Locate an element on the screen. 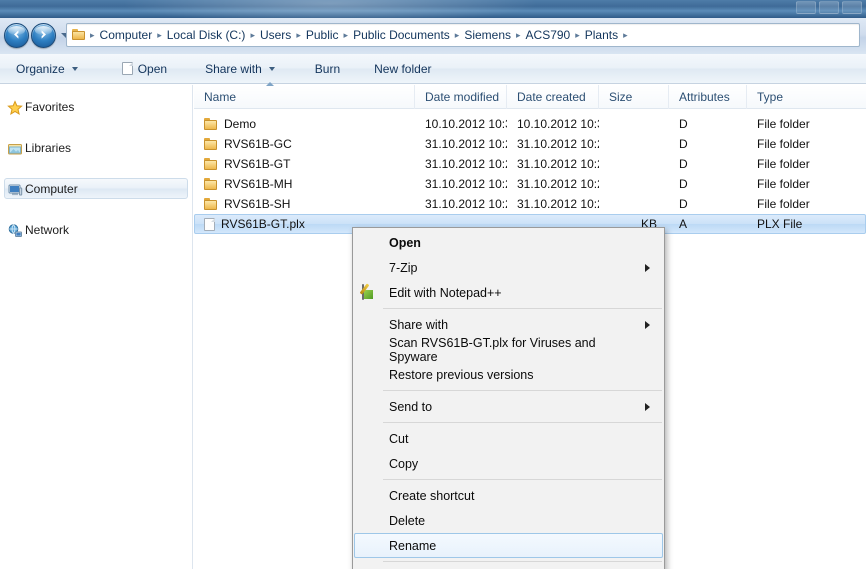 The width and height of the screenshot is (866, 569). column-header-size: Size is located at coordinates (633, 96).